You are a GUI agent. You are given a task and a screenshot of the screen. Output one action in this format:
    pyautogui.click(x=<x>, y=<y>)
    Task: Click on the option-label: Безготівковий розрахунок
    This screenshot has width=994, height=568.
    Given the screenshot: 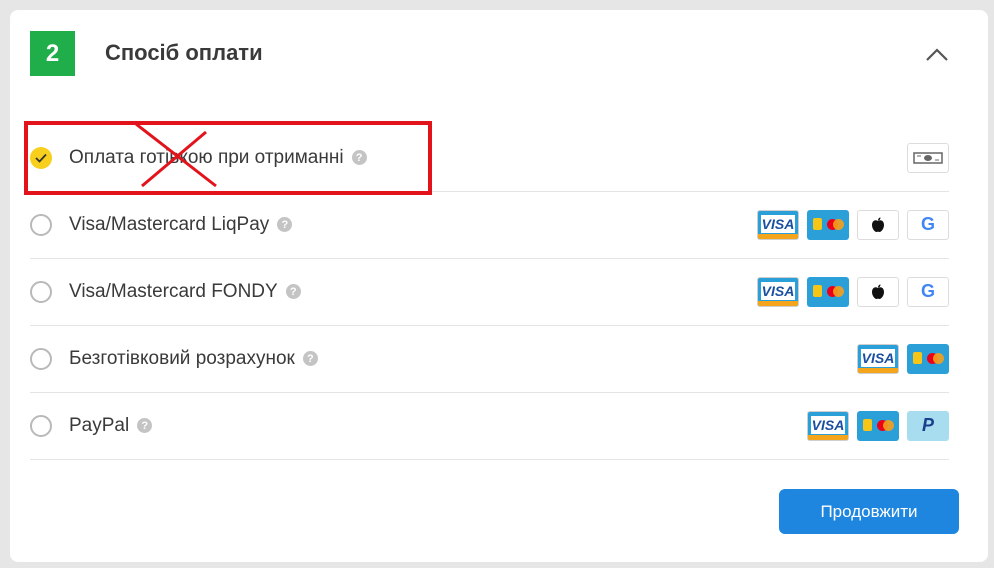 What is the action you would take?
    pyautogui.click(x=182, y=358)
    